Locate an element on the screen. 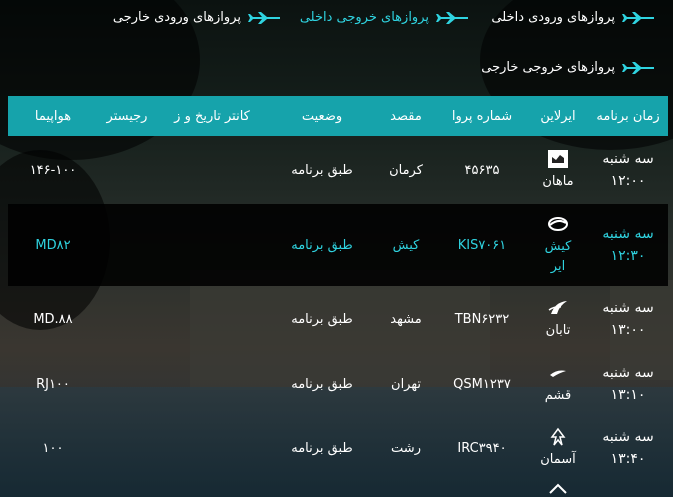 The height and width of the screenshot is (497, 673). airline-logo-icon is located at coordinates (558, 488).